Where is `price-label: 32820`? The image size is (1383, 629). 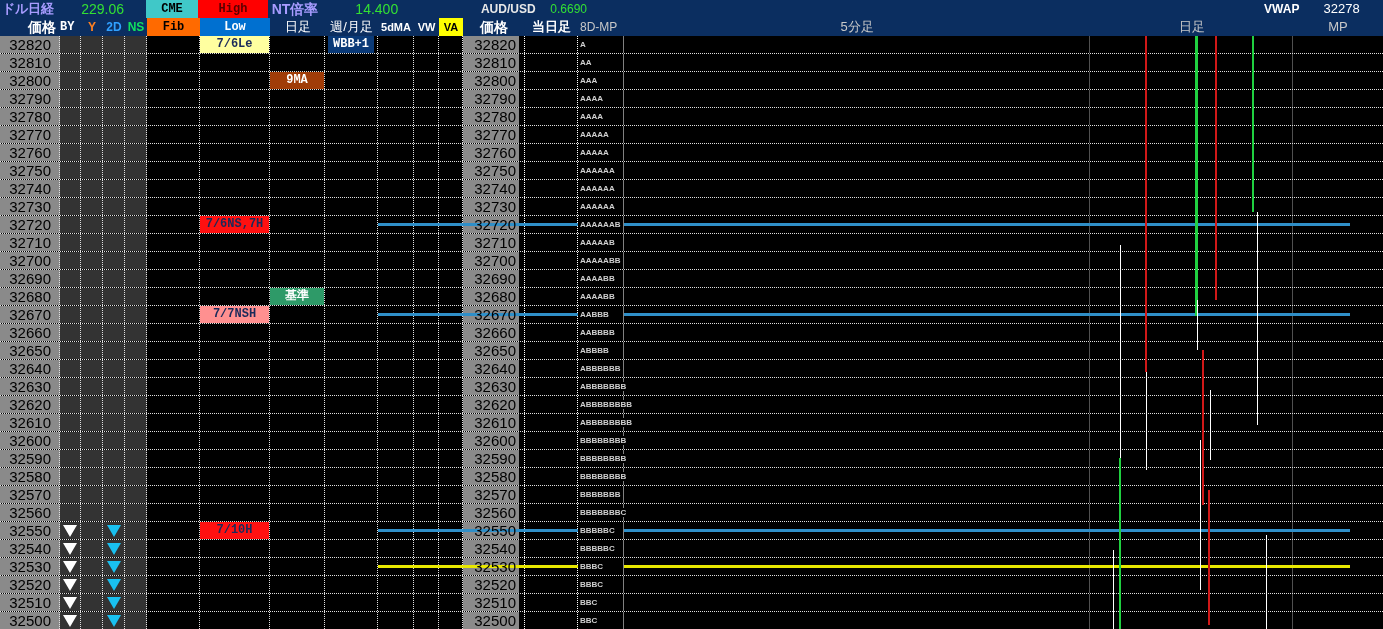 price-label: 32820 is located at coordinates (495, 44).